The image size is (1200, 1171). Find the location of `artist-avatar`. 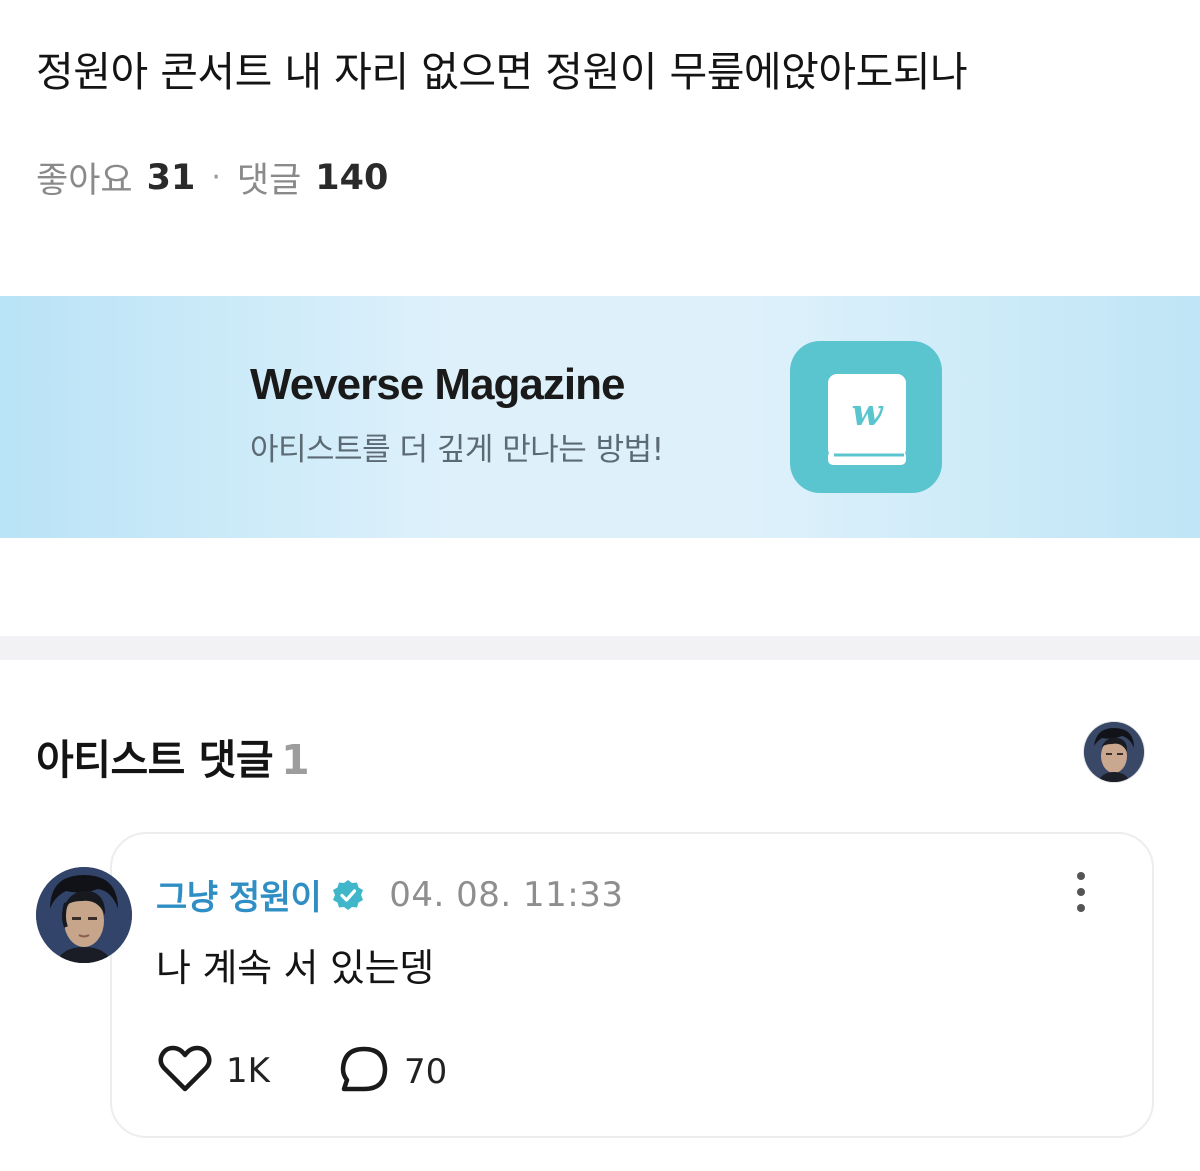

artist-avatar is located at coordinates (1114, 752).